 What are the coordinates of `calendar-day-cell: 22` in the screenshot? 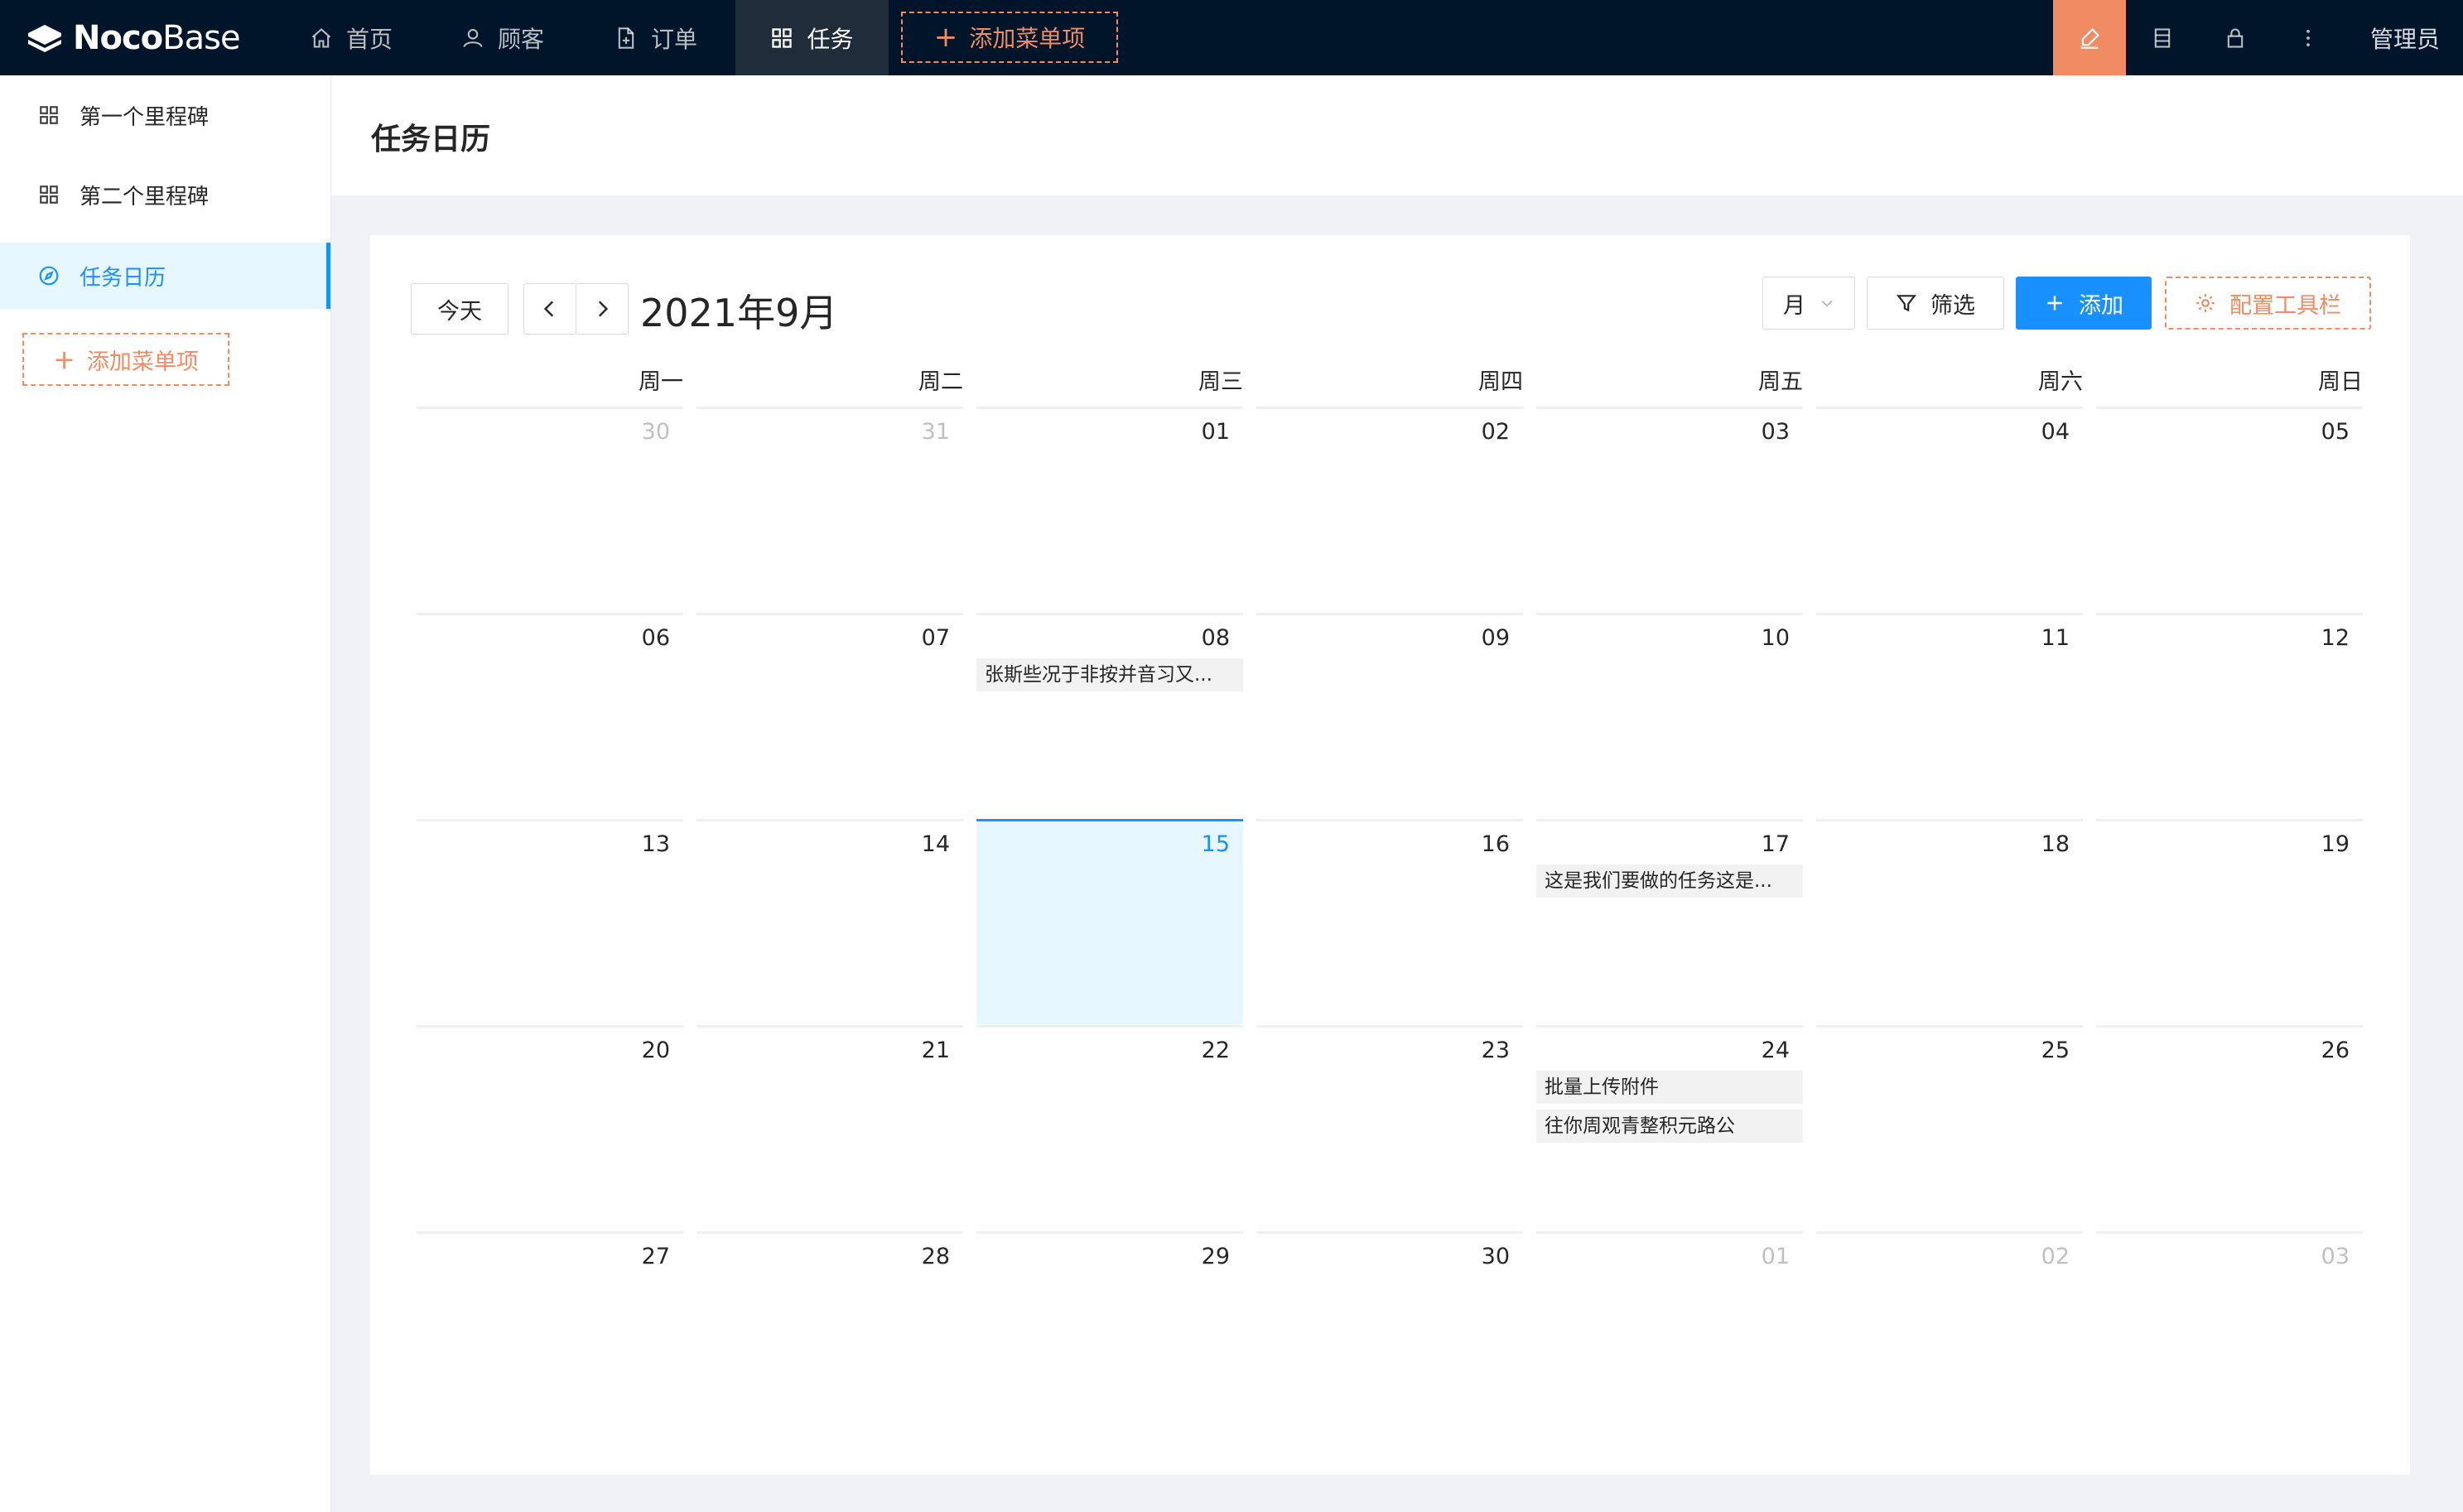 It's located at (1109, 1127).